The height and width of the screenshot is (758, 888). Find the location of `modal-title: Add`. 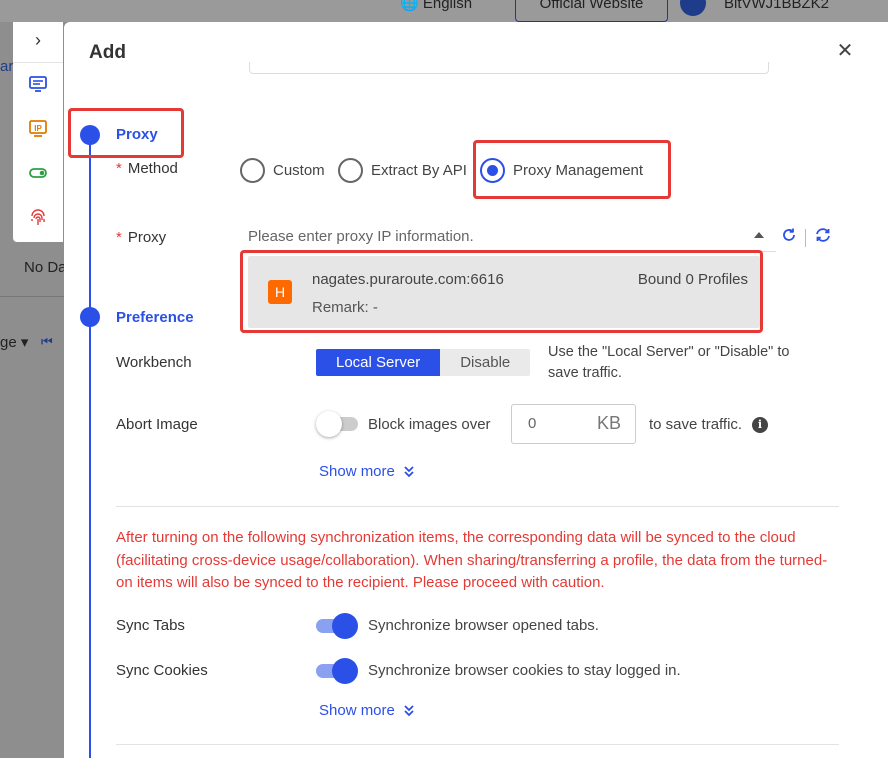

modal-title: Add is located at coordinates (107, 52).